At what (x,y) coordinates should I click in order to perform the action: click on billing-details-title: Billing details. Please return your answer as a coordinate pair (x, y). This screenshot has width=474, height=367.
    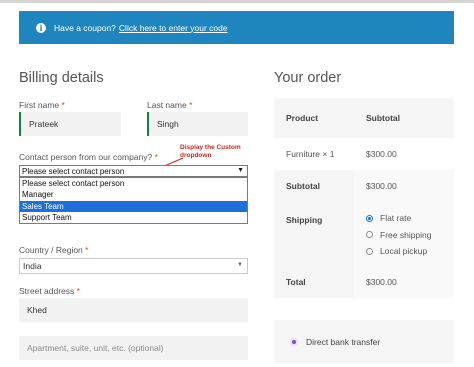
    Looking at the image, I should click on (61, 78).